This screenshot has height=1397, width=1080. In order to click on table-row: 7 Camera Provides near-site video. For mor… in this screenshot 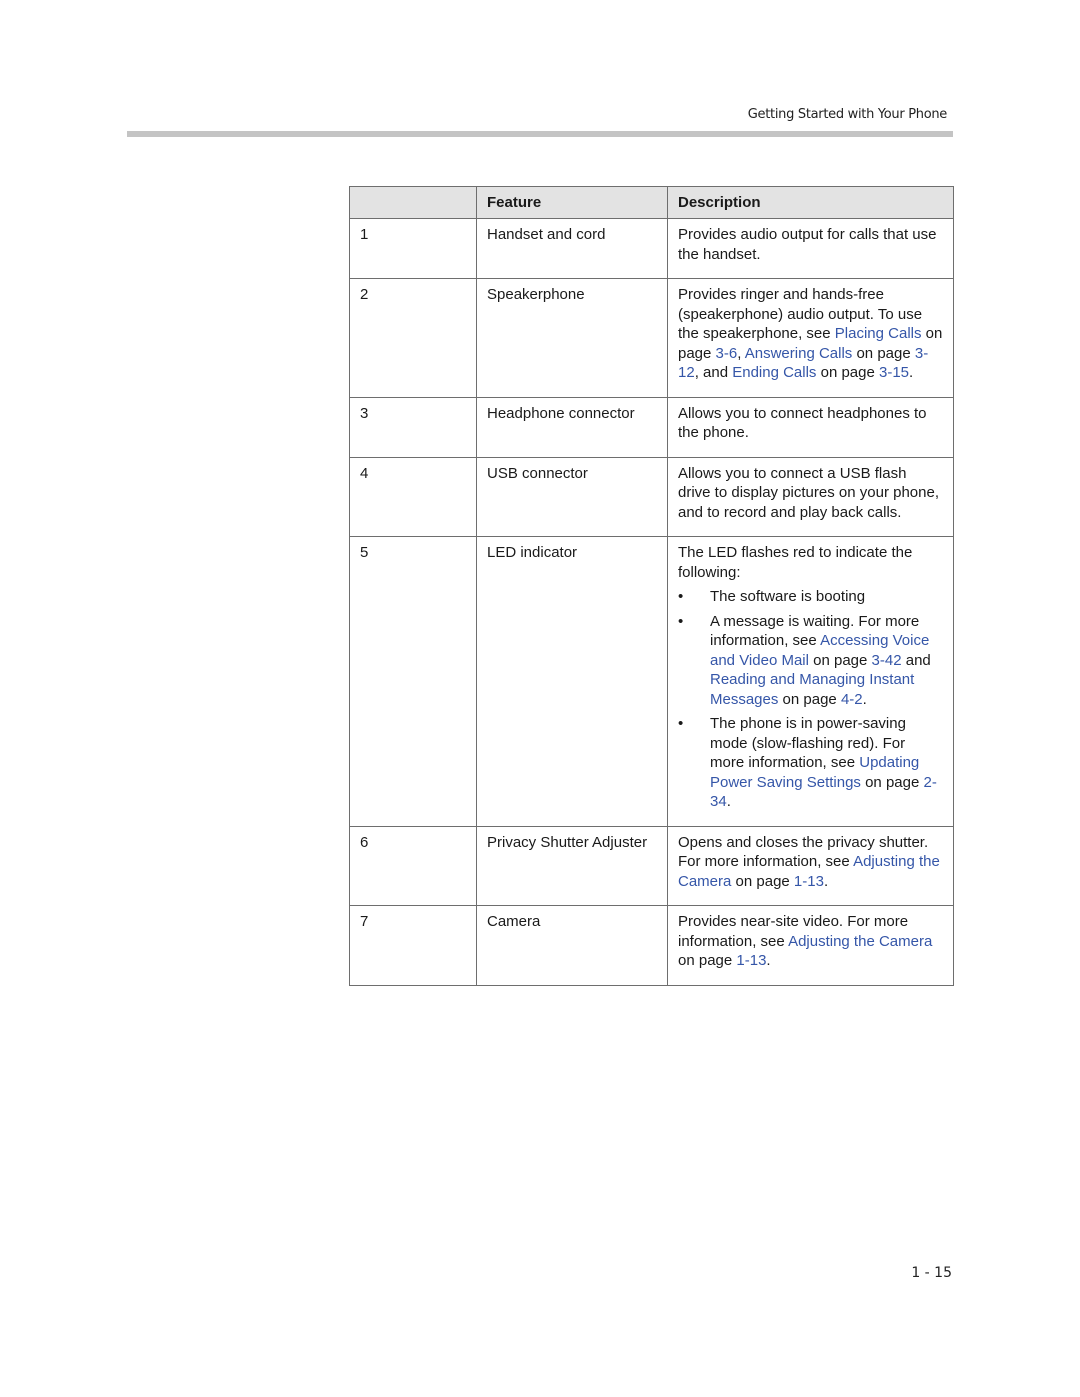, I will do `click(651, 945)`.